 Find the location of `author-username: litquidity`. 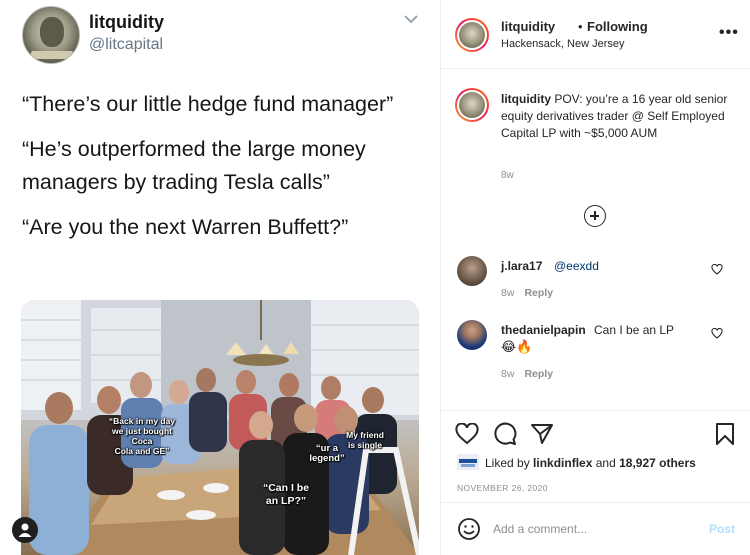

author-username: litquidity is located at coordinates (528, 26).